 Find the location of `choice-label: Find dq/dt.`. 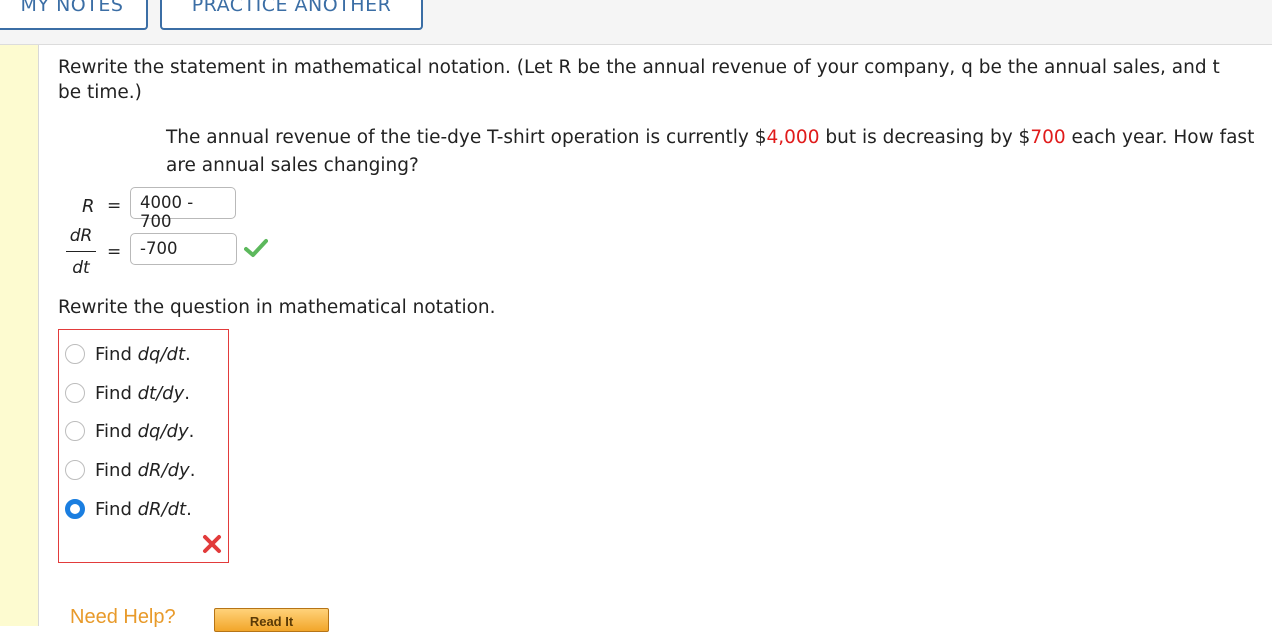

choice-label: Find dq/dt. is located at coordinates (143, 354).